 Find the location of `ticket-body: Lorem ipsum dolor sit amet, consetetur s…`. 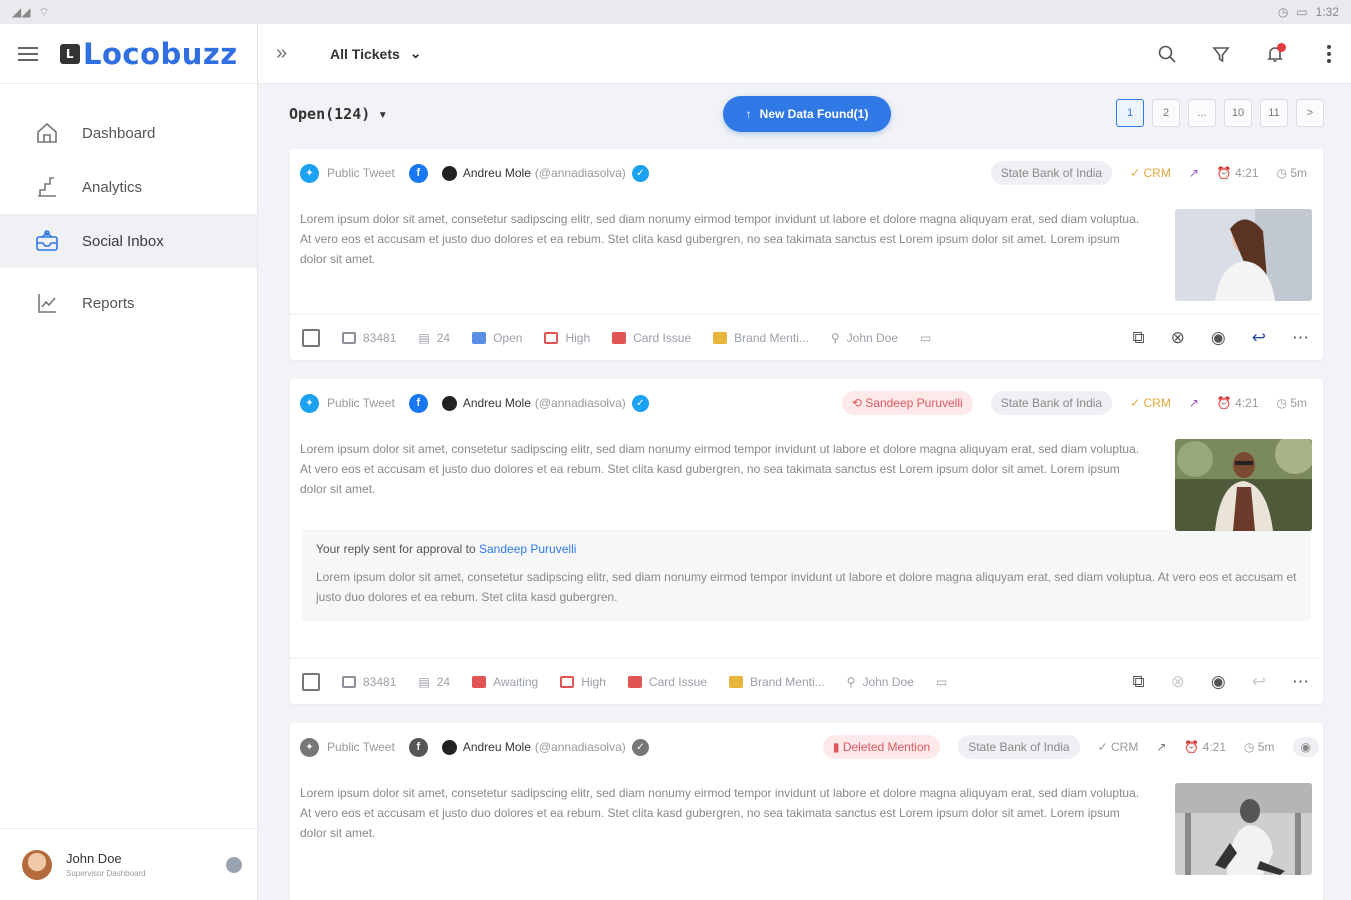

ticket-body: Lorem ipsum dolor sit amet, consetetur s… is located at coordinates (720, 469).